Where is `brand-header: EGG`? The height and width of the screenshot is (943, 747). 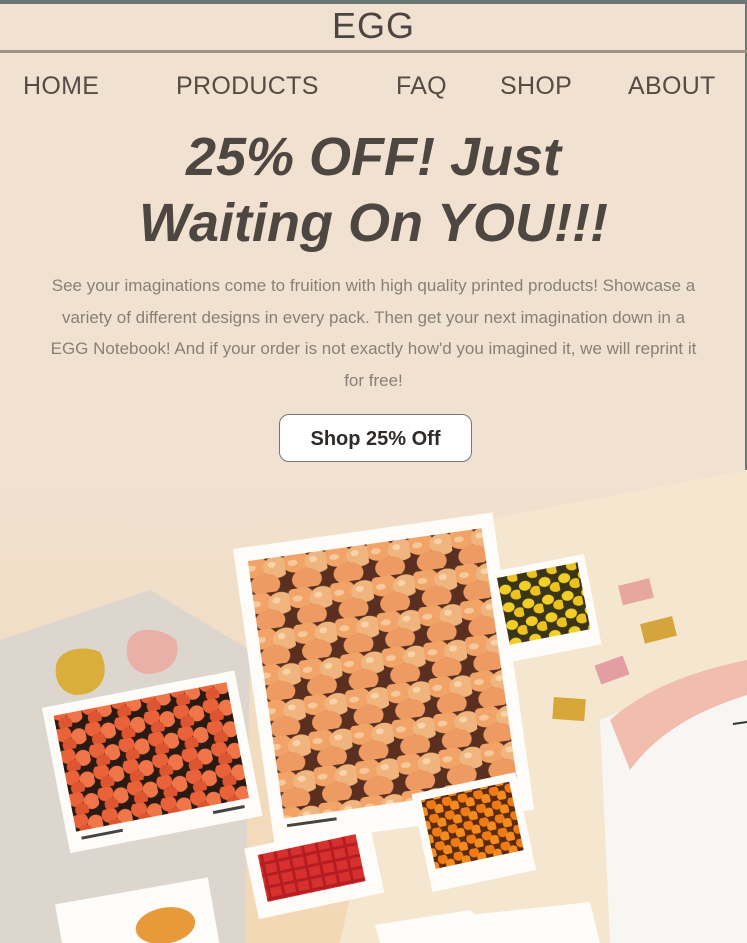
brand-header: EGG is located at coordinates (373, 28).